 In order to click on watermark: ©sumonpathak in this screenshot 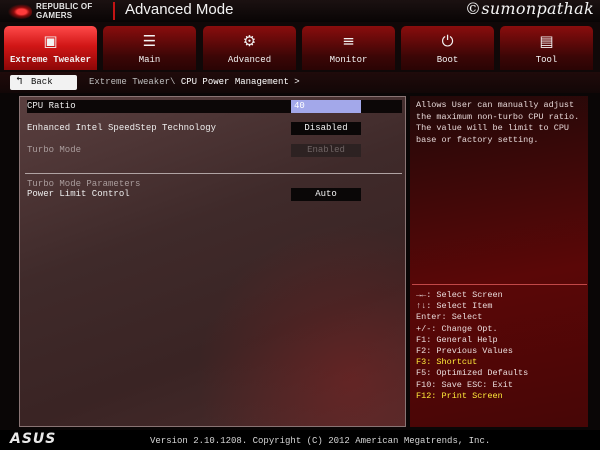, I will do `click(529, 9)`.